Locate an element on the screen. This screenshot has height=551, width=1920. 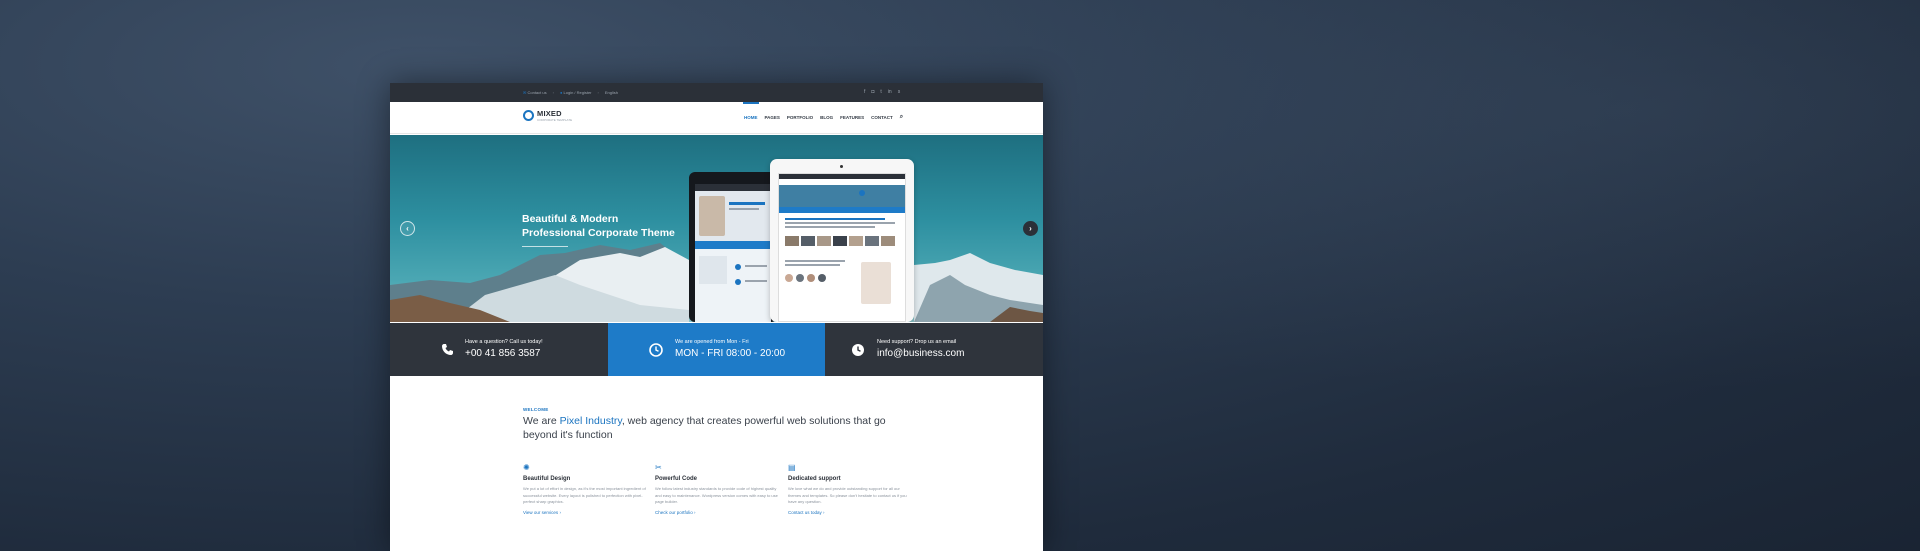
login-label: Login / Register is located at coordinates (577, 92).